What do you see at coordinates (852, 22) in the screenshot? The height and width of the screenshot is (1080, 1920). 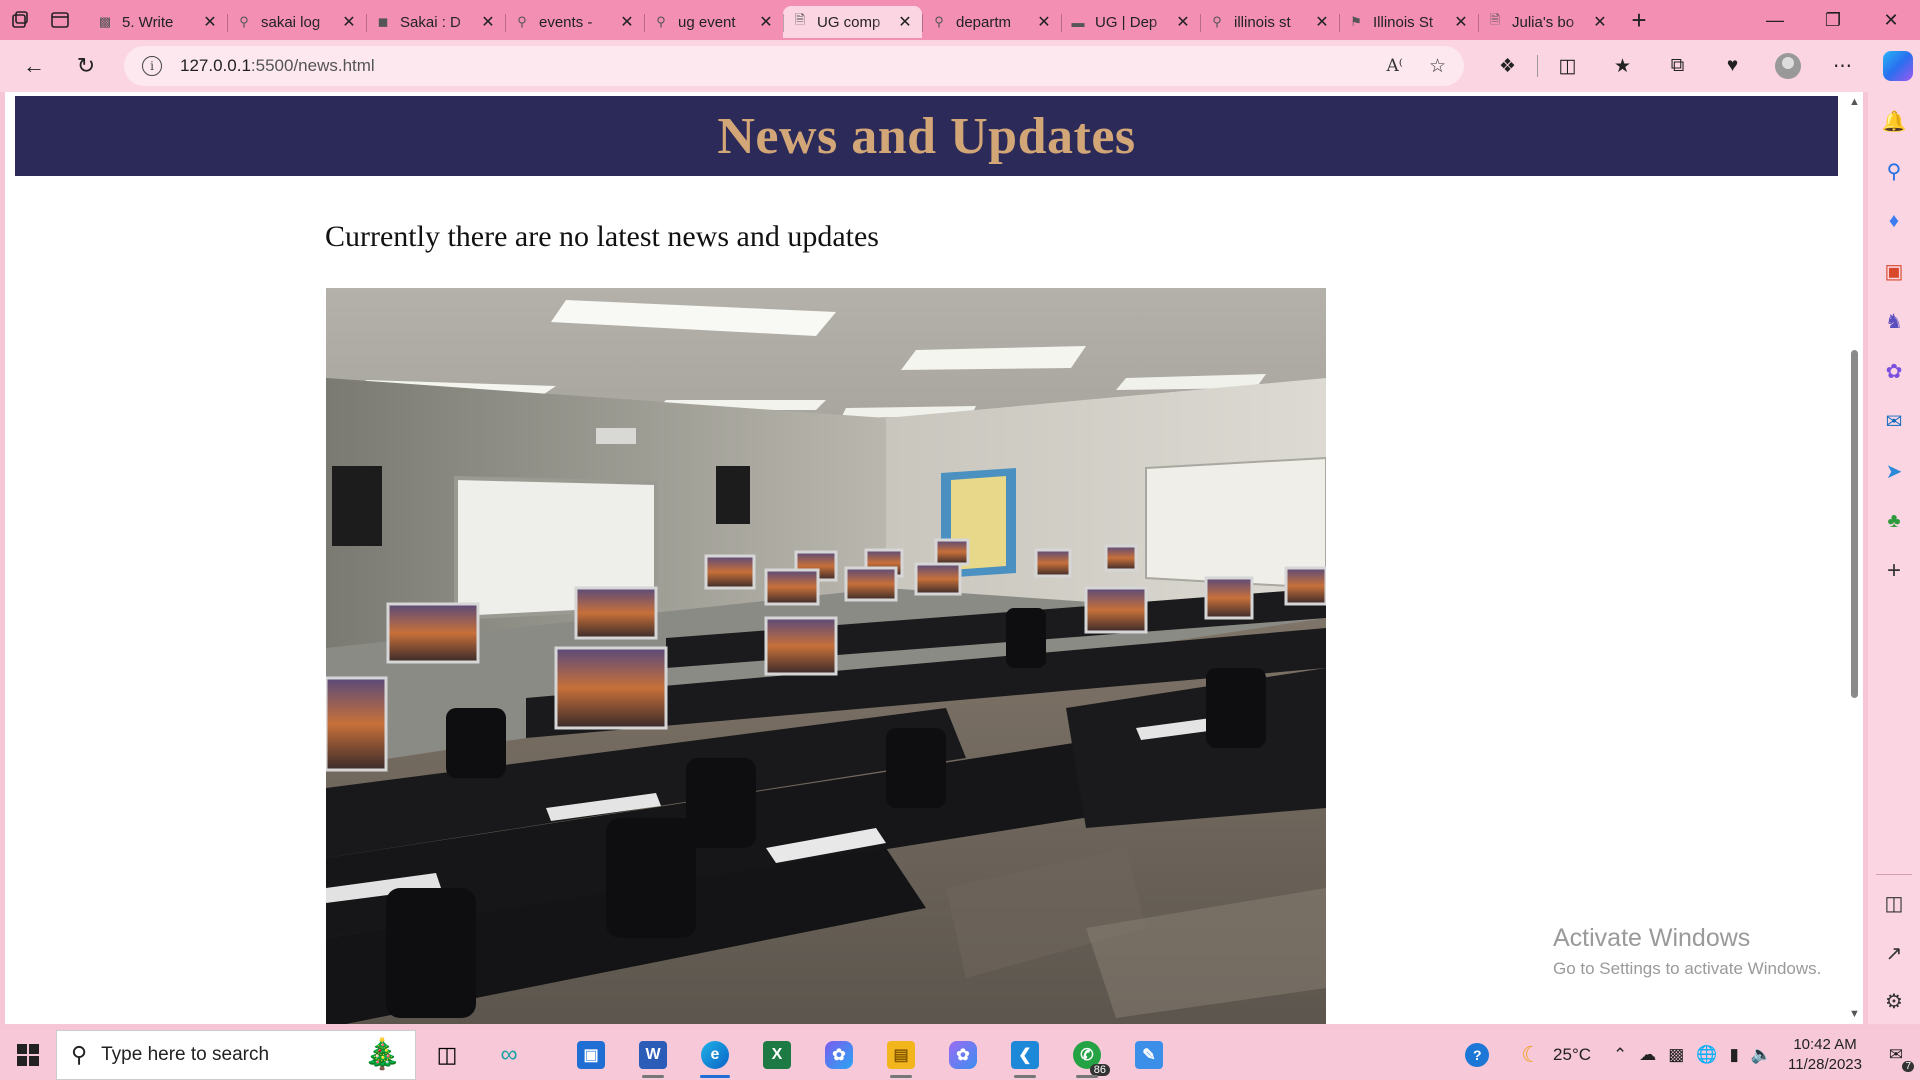 I see `browser-tab: 🗎 UG comp ✕` at bounding box center [852, 22].